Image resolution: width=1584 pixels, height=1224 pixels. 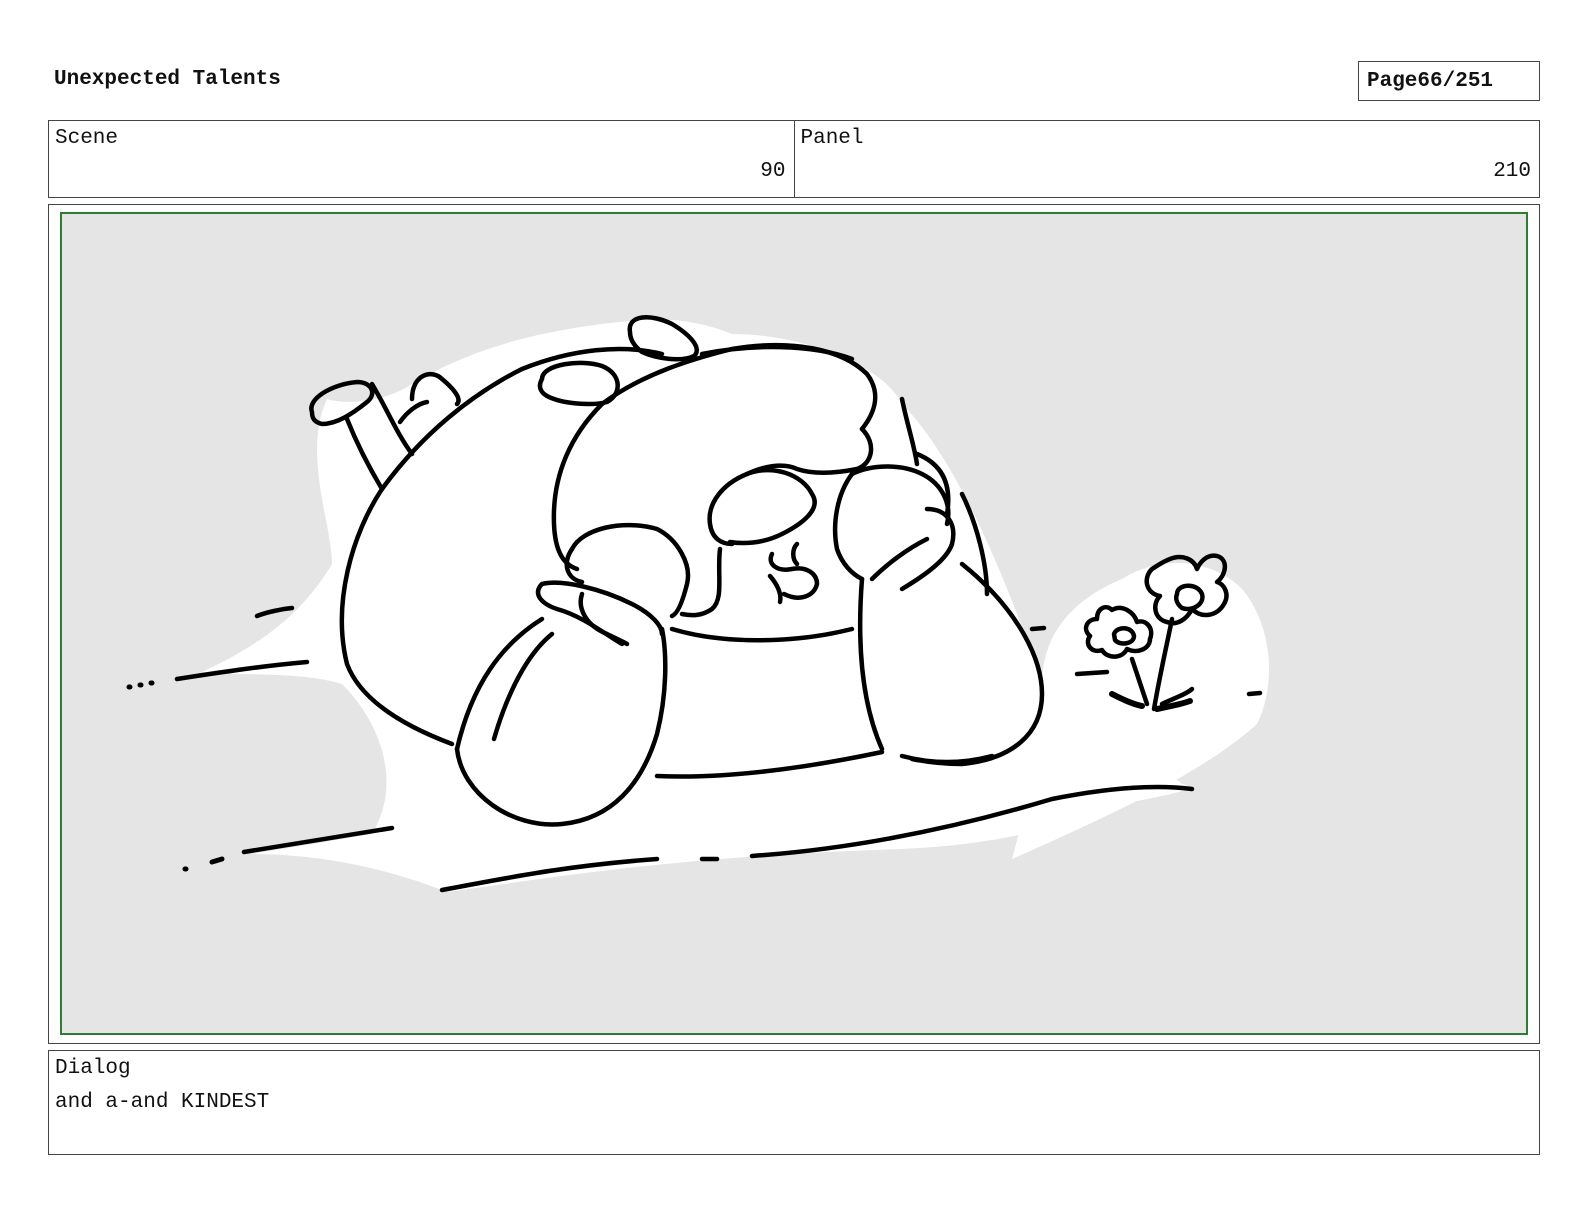 I want to click on panel-label: Panel, so click(x=832, y=138).